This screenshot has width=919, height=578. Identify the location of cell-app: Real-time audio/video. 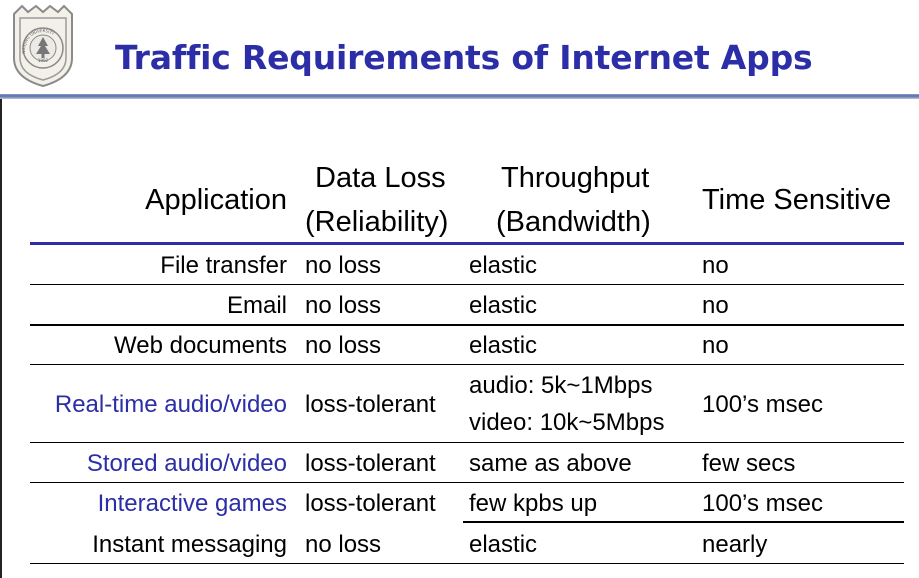
(170, 404).